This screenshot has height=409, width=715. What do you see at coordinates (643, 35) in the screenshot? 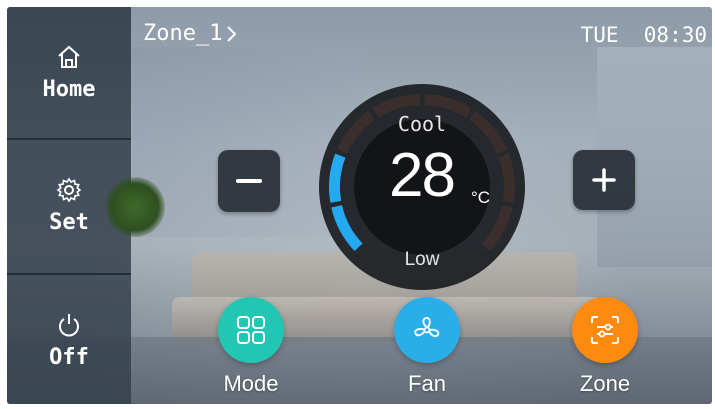
I see `clock: TUE 08:30` at bounding box center [643, 35].